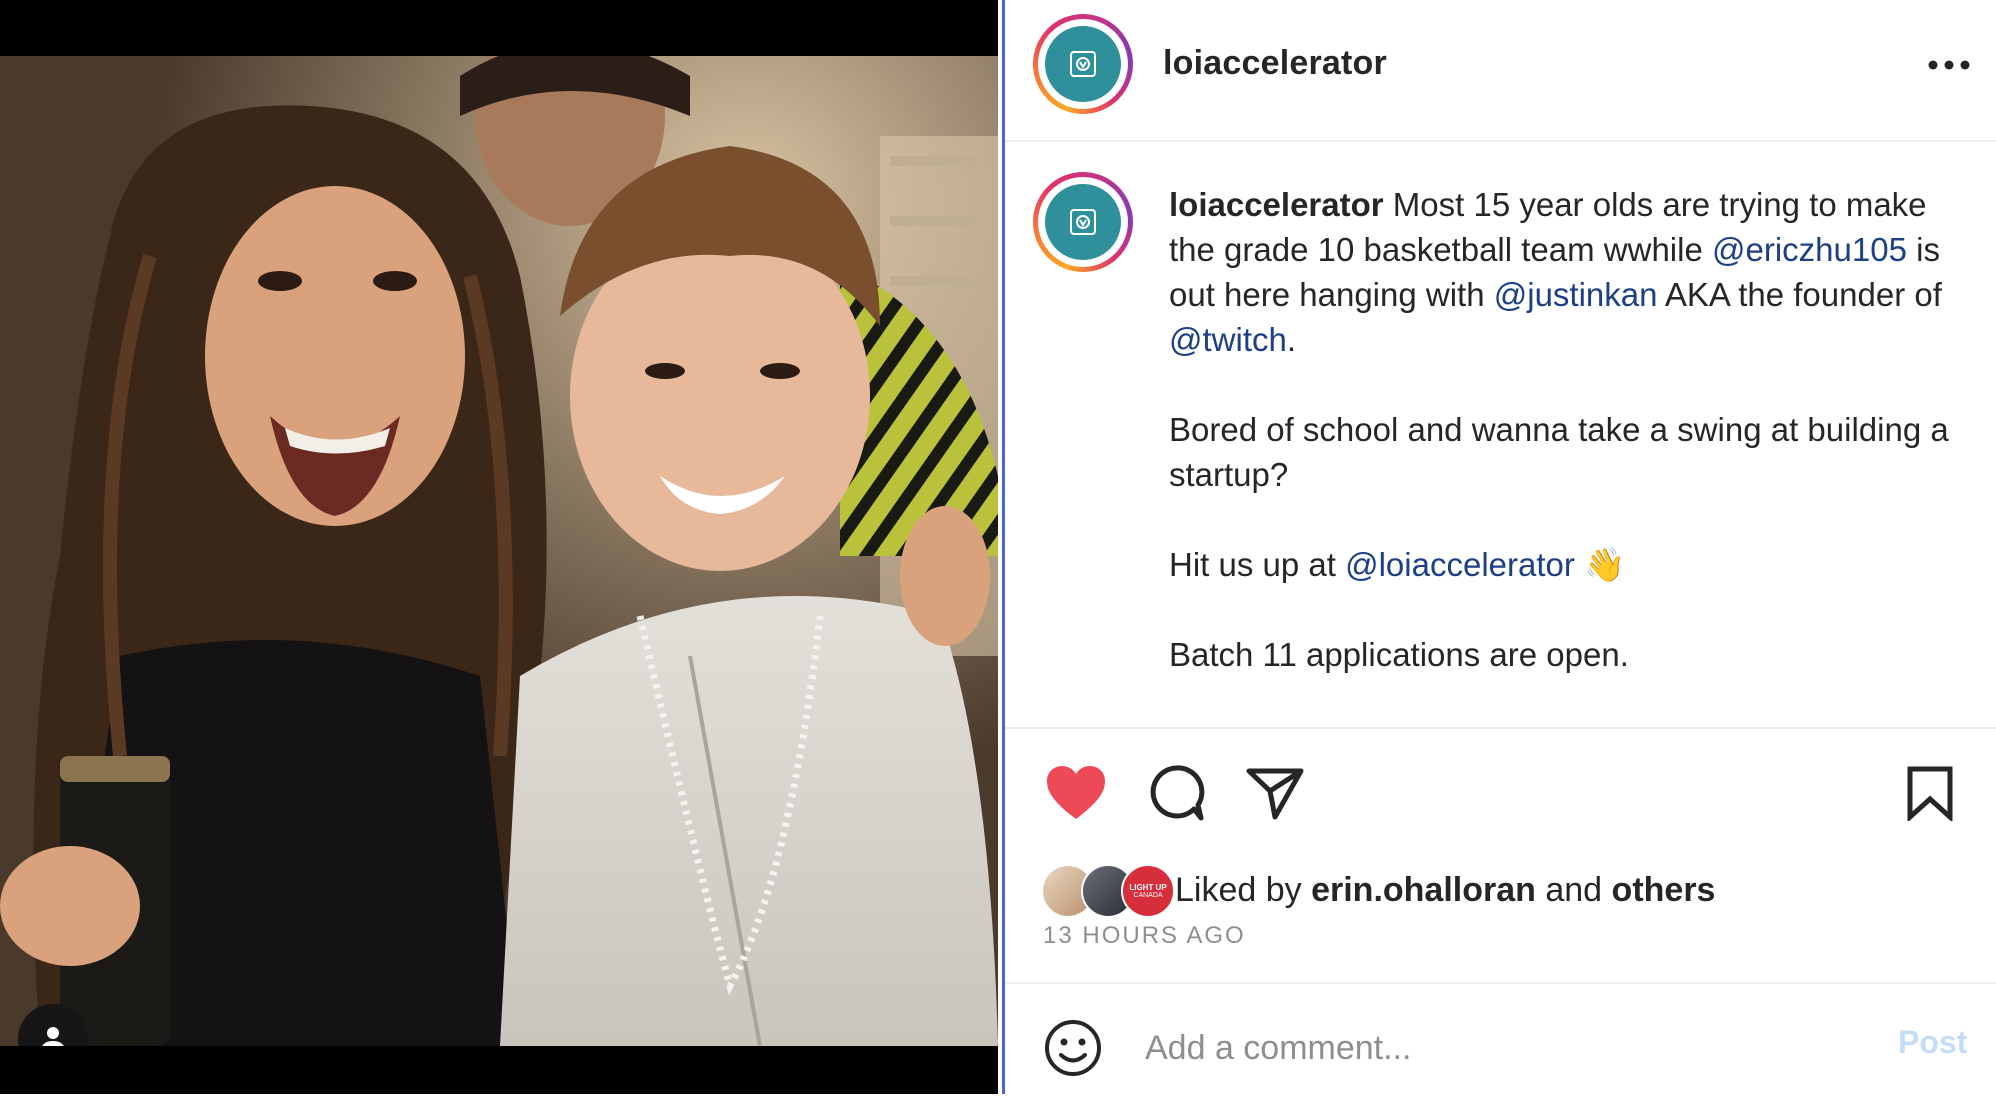  I want to click on liked-by-others-link: others, so click(1664, 890).